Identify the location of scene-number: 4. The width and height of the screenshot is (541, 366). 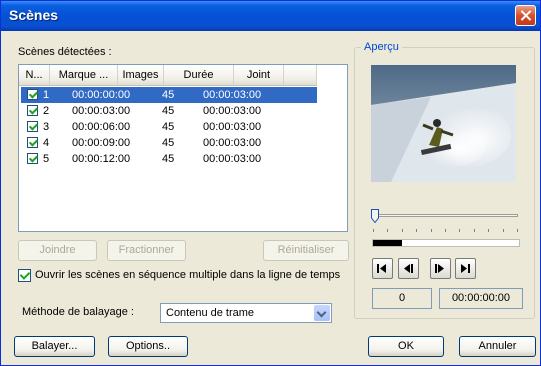
(46, 143).